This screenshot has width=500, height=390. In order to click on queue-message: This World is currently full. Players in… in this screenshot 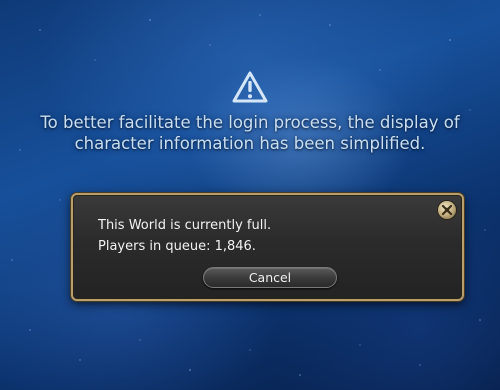, I will do `click(184, 236)`.